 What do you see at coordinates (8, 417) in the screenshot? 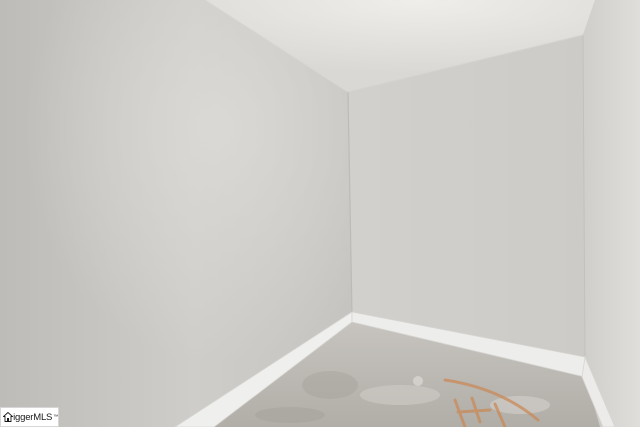
I see `house-icon` at bounding box center [8, 417].